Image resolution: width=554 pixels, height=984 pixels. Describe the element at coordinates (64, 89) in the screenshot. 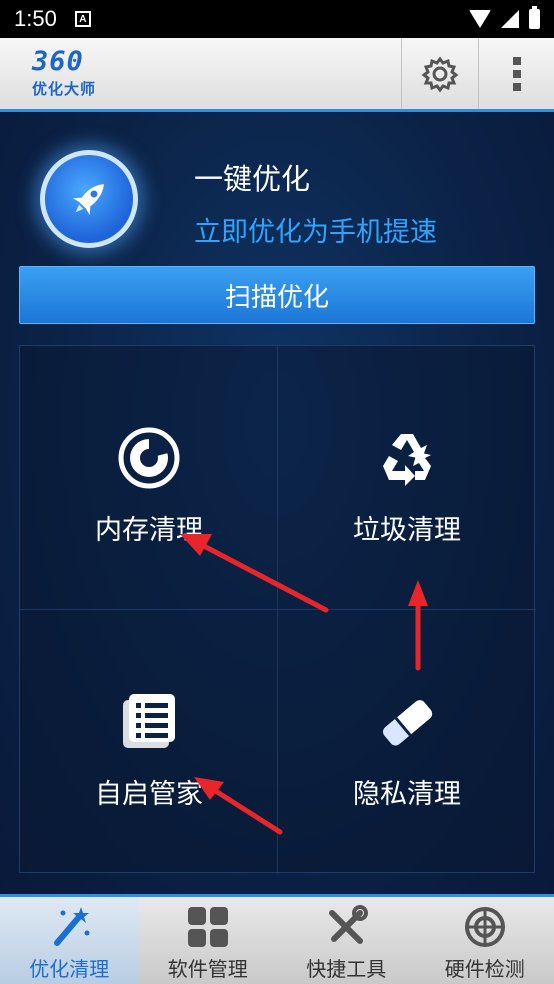

I see `logo-text: 优化大师` at that location.